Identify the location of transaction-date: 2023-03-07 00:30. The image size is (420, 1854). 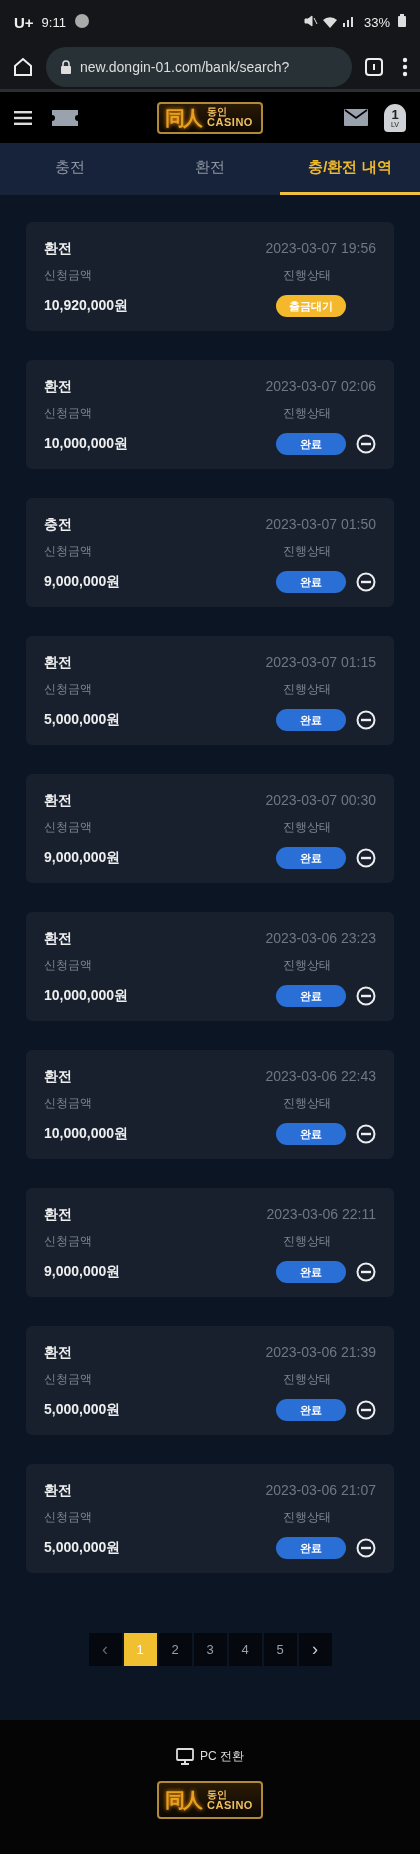
(320, 801).